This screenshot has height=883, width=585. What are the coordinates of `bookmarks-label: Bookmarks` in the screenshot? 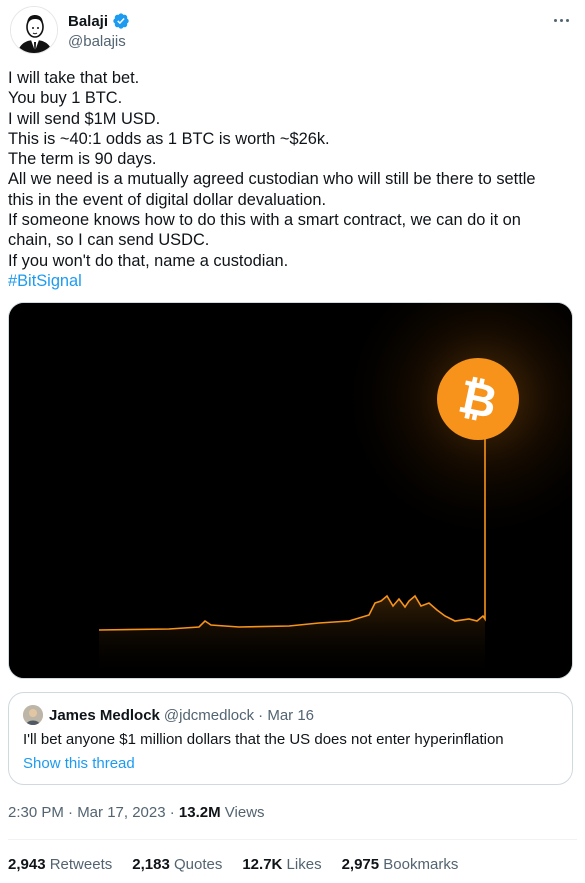 It's located at (421, 864).